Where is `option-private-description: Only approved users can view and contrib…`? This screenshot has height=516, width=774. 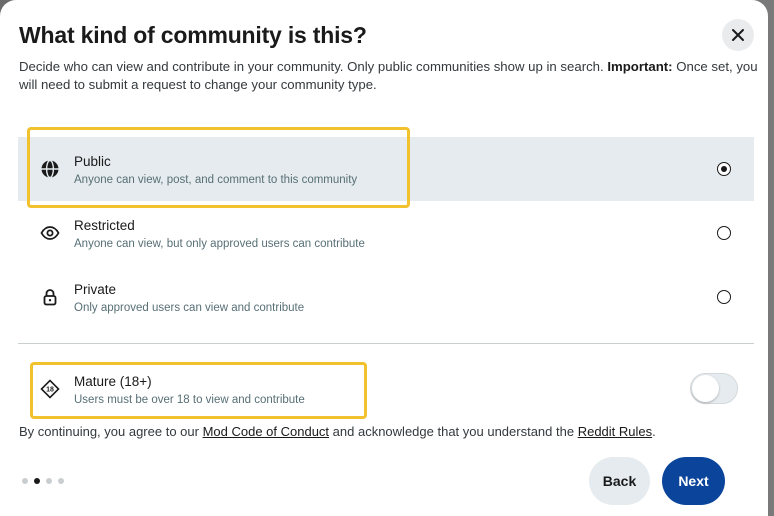
option-private-description: Only approved users can view and contrib… is located at coordinates (189, 308).